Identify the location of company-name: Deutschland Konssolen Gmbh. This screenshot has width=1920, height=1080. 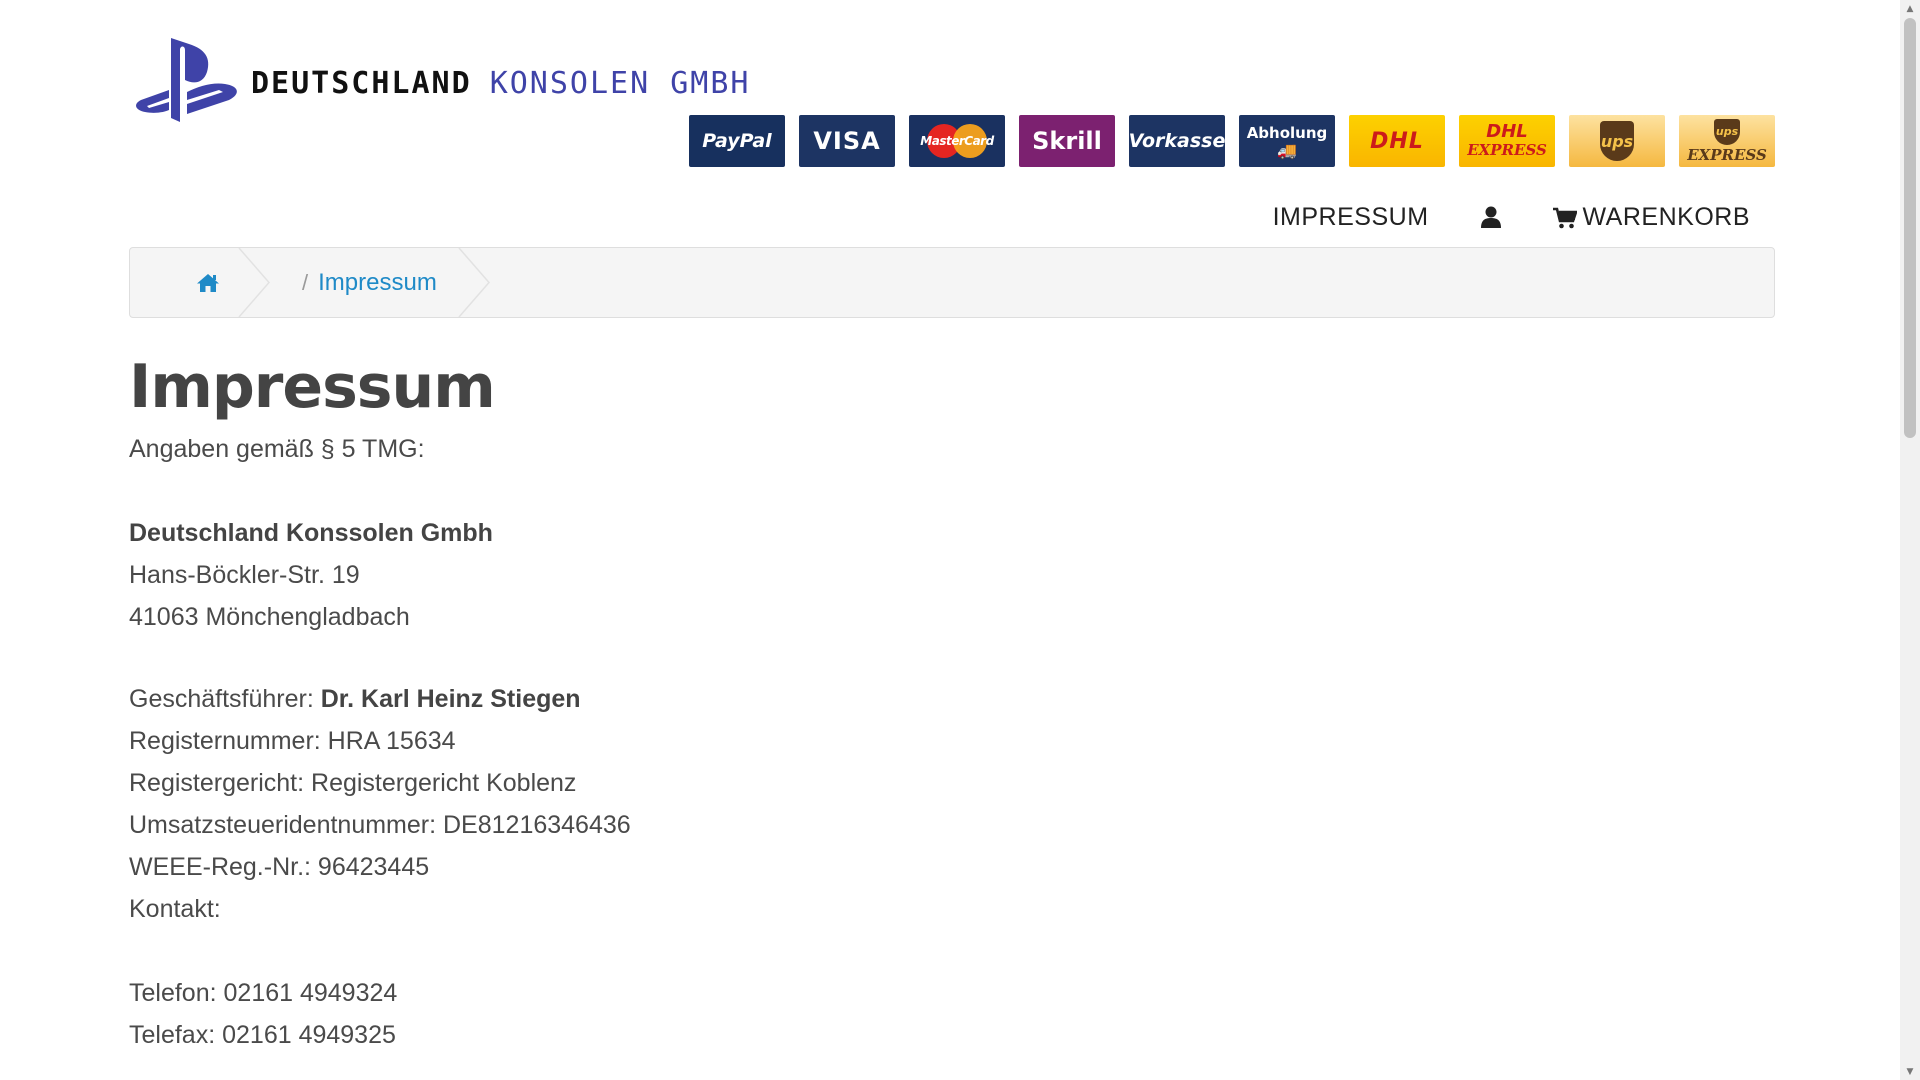
(311, 533).